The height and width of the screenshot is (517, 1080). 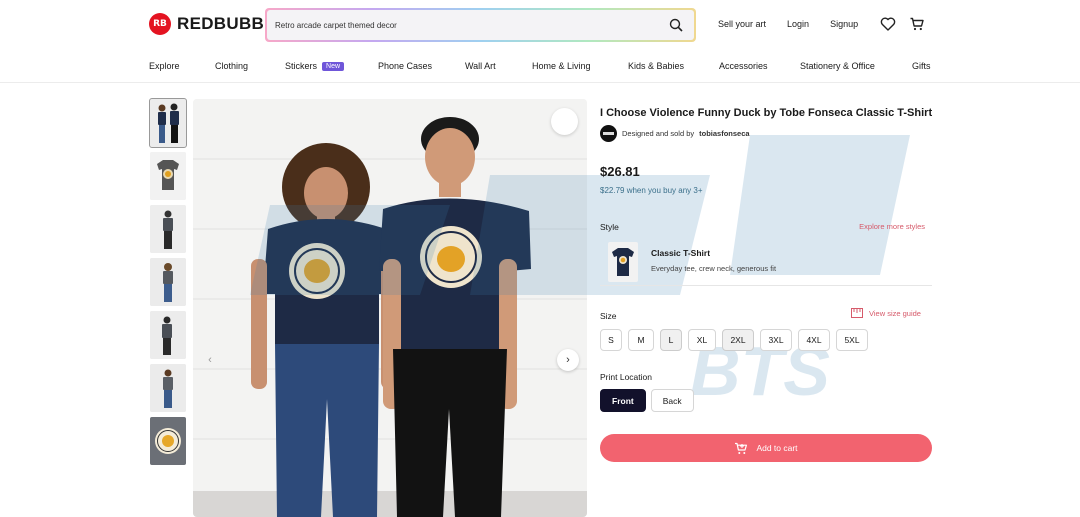 I want to click on thumbnail-shirt, so click(x=168, y=176).